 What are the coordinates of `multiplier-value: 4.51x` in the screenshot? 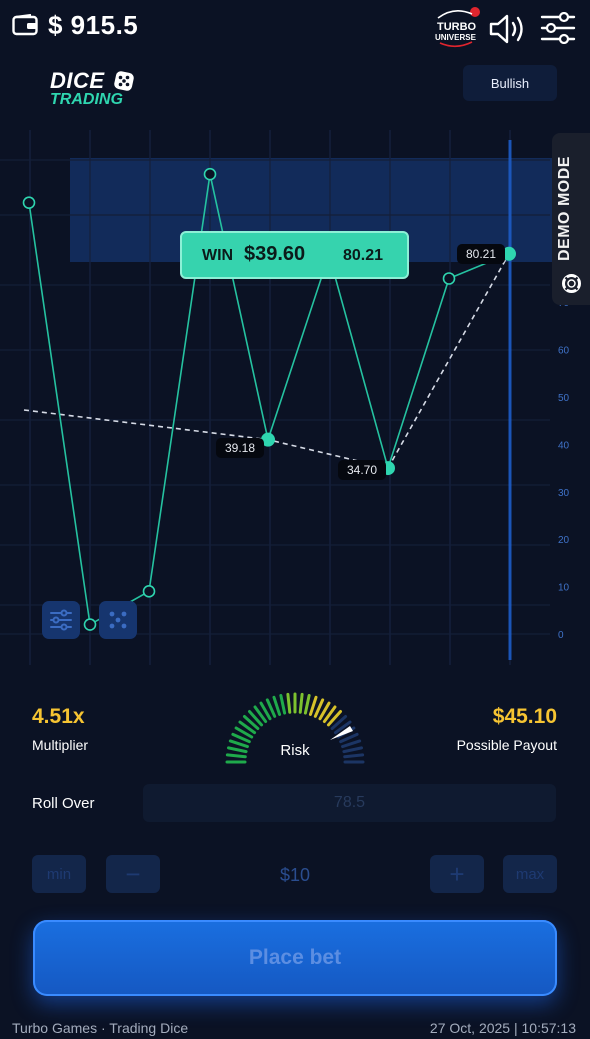 It's located at (58, 716).